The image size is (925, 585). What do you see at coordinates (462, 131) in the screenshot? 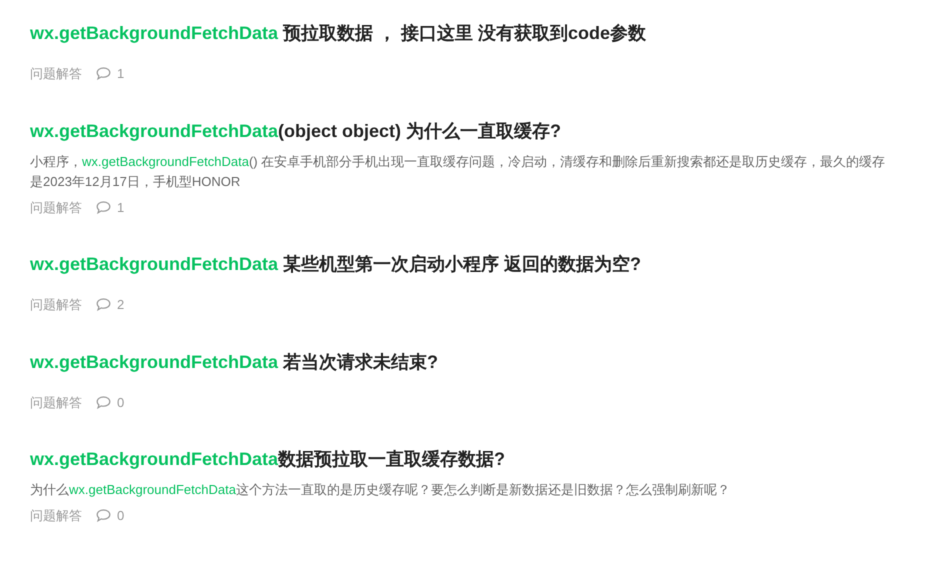
I see `post-title: wx.getBackgroundFetchData(object object) 为什么一直取缓存?` at bounding box center [462, 131].